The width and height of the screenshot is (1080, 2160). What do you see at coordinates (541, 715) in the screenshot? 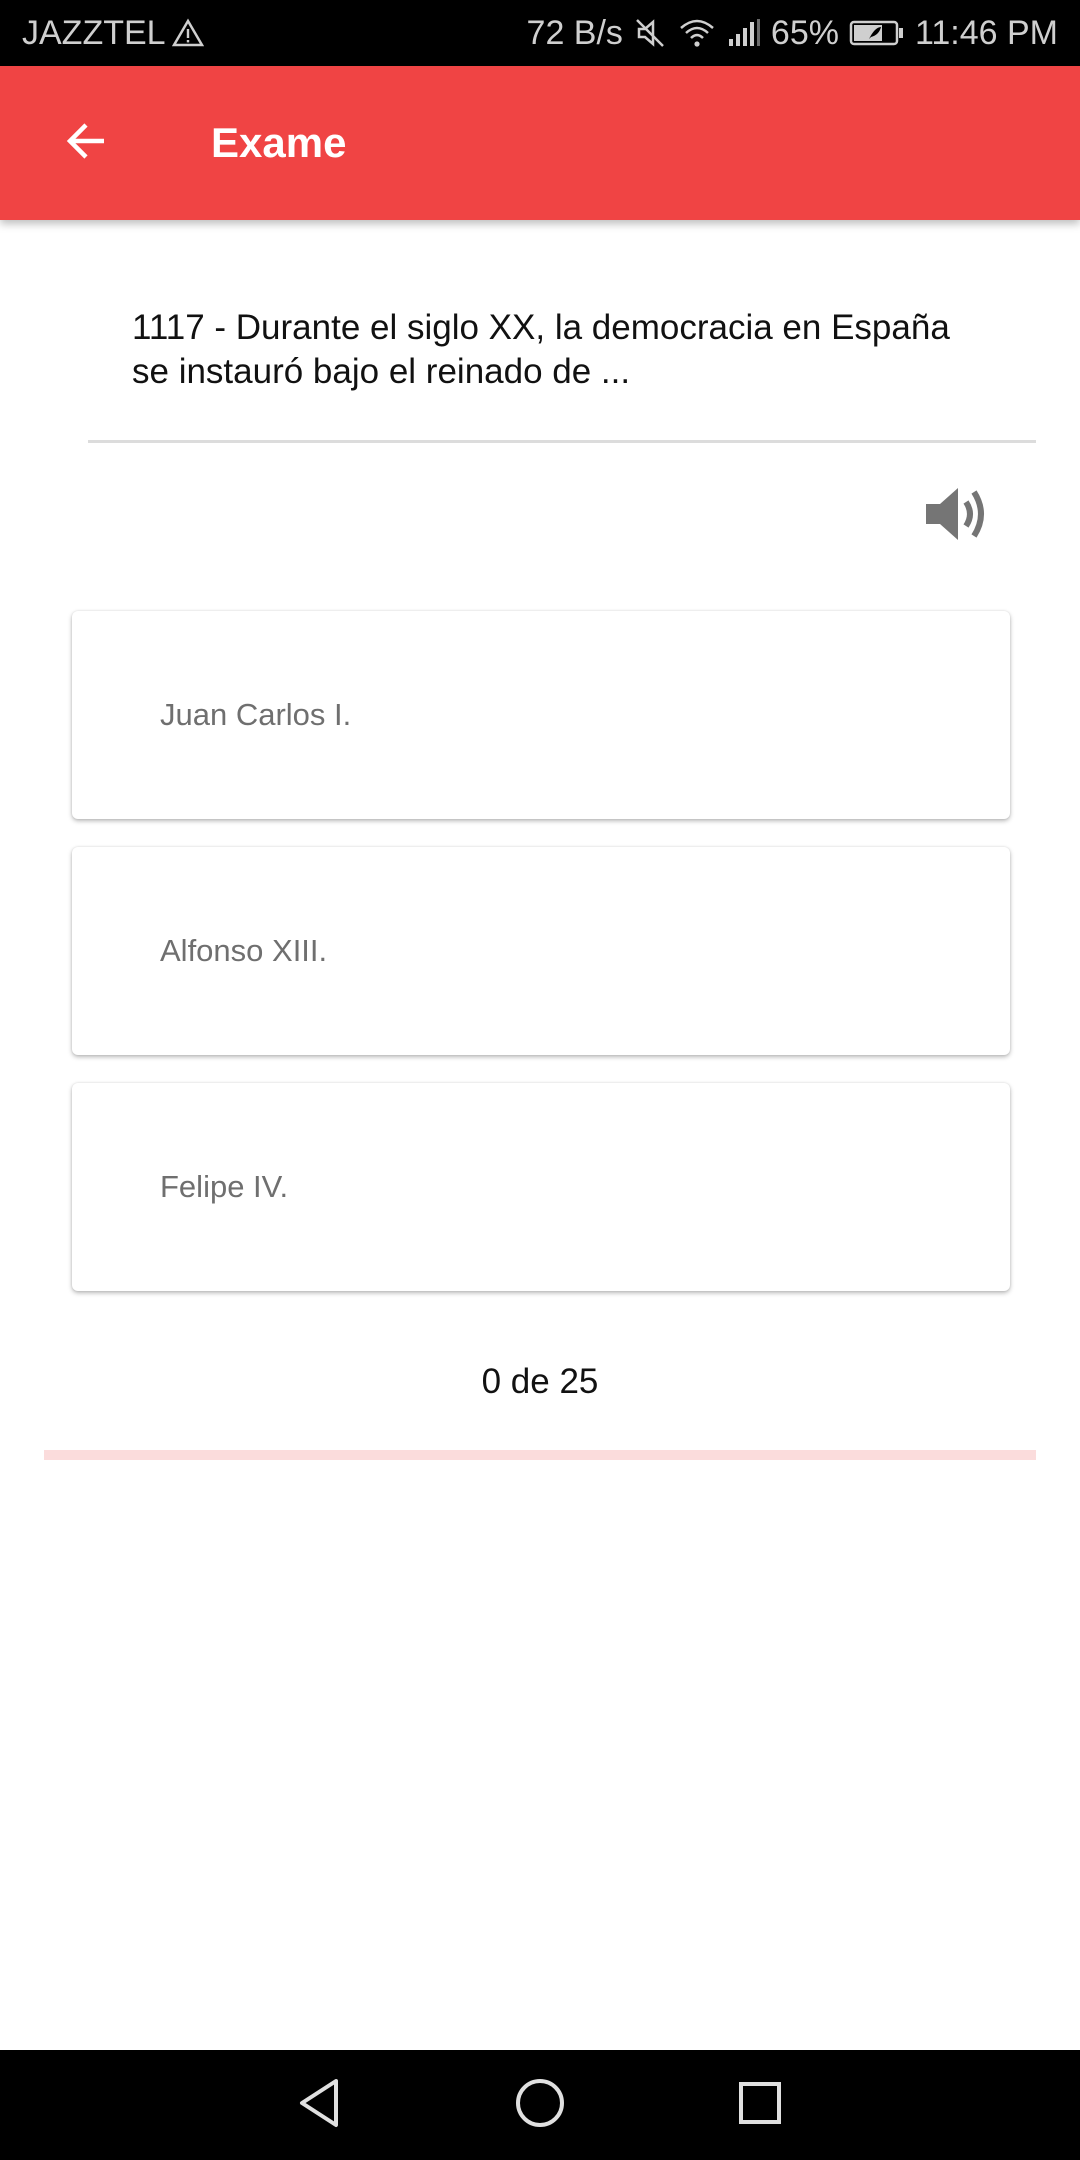
I see `answer-option-1: Juan Carlos I.` at bounding box center [541, 715].